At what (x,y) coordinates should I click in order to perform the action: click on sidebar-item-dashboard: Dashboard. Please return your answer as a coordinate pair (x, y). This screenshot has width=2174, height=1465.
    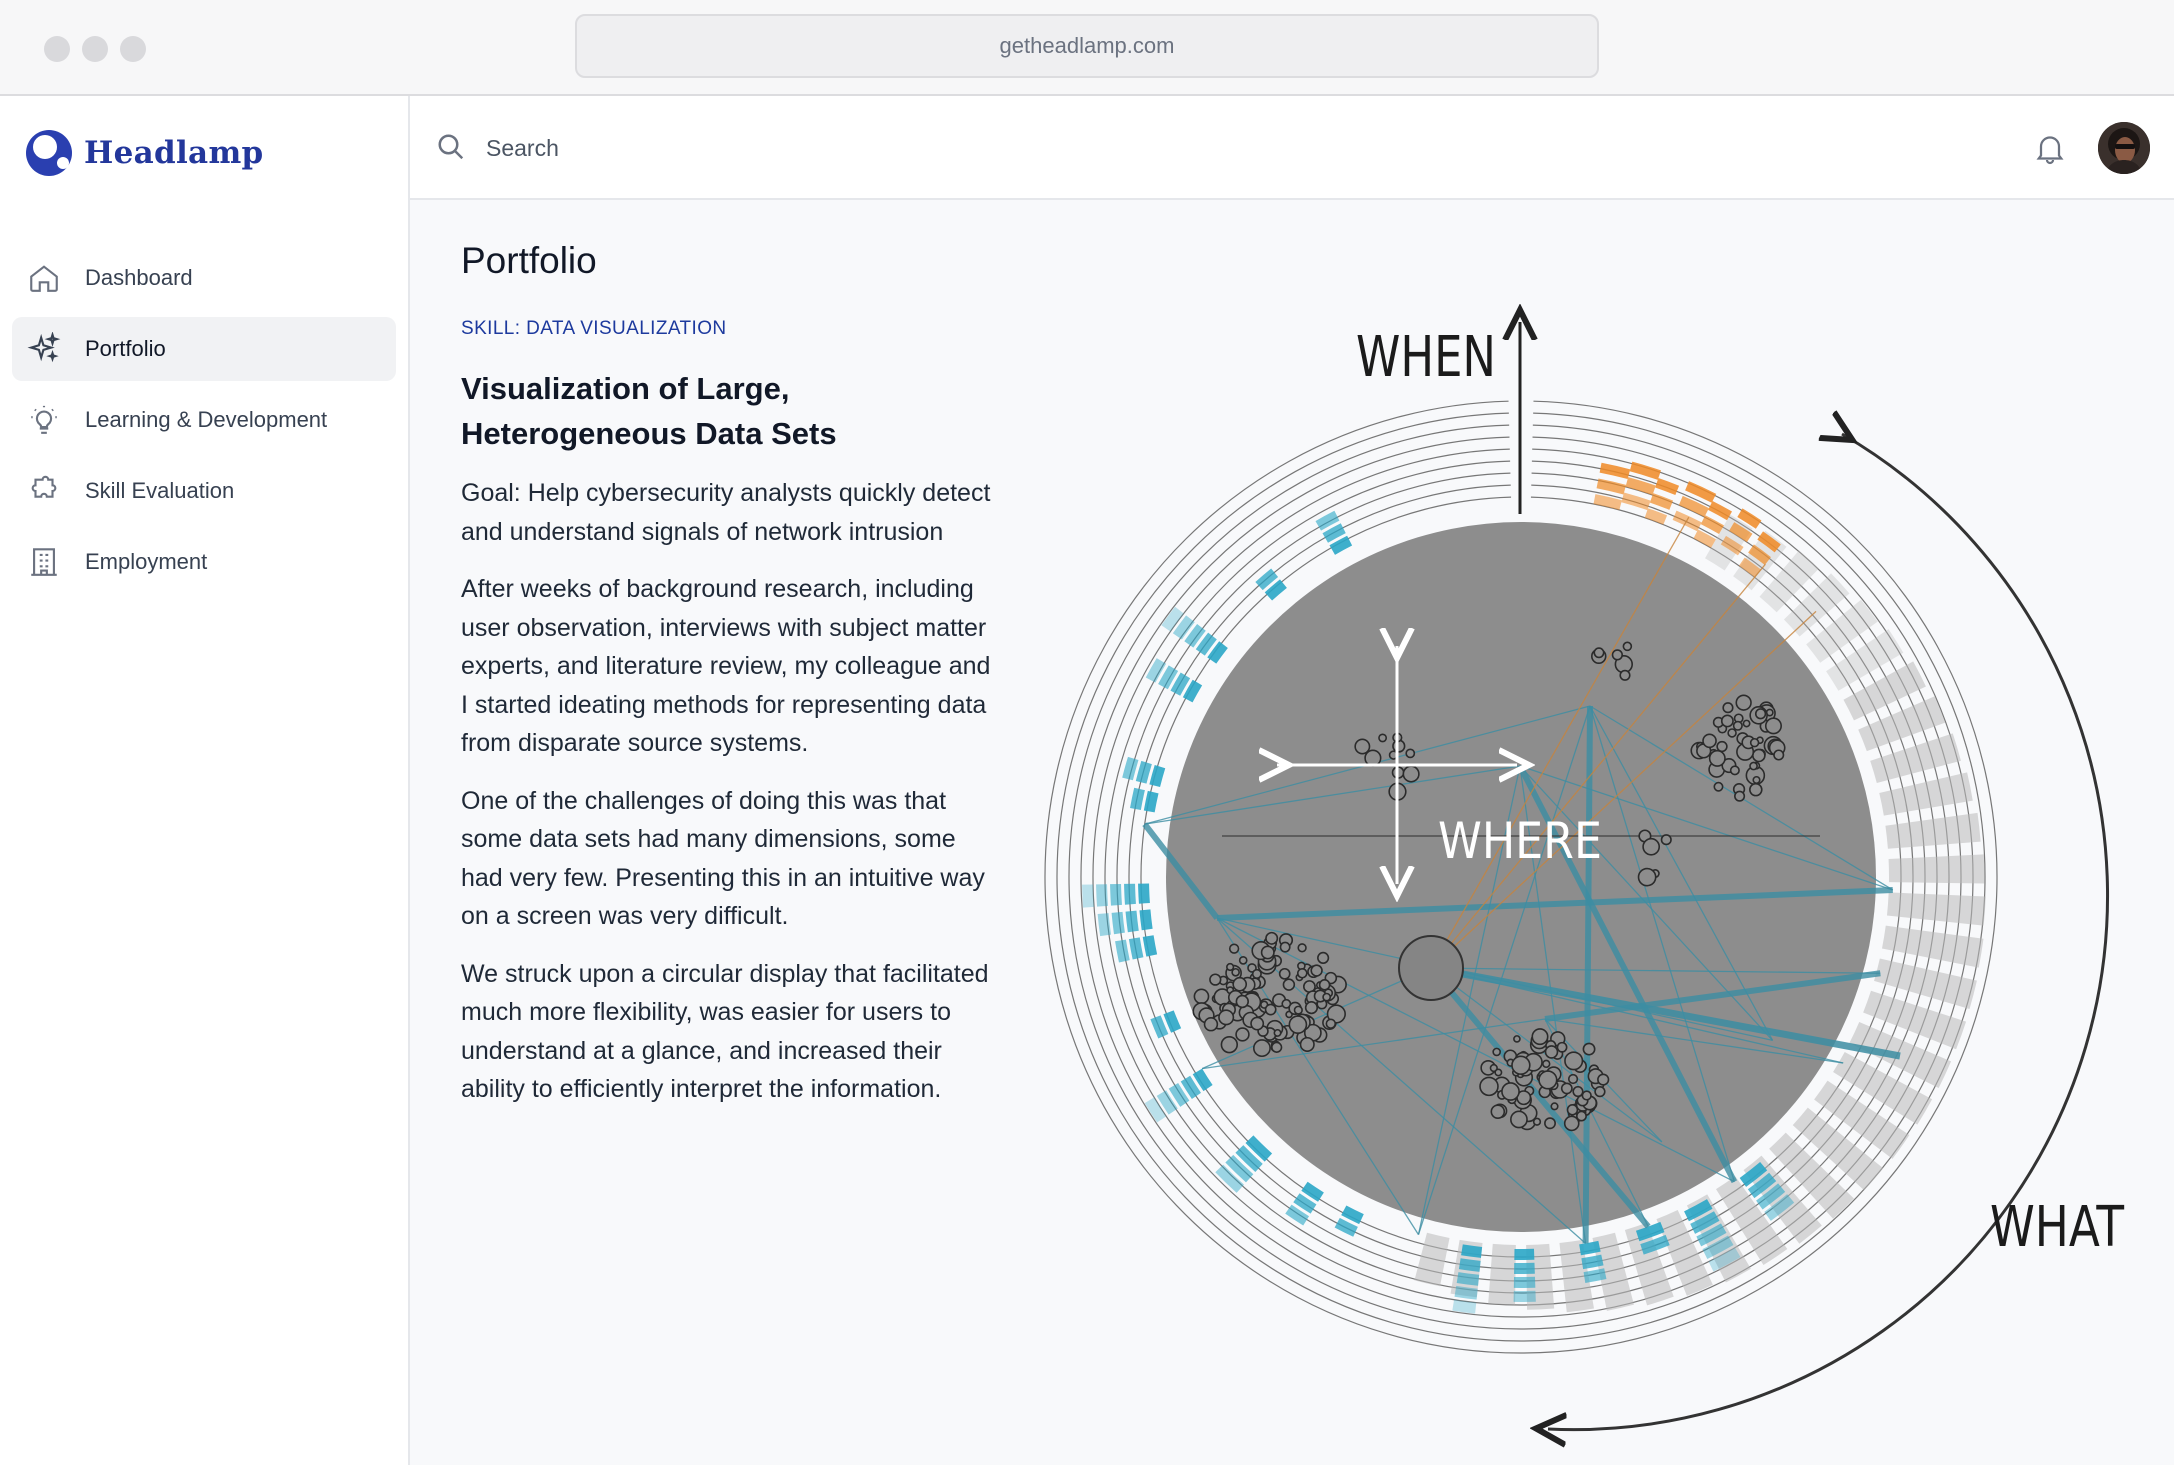
    Looking at the image, I should click on (204, 278).